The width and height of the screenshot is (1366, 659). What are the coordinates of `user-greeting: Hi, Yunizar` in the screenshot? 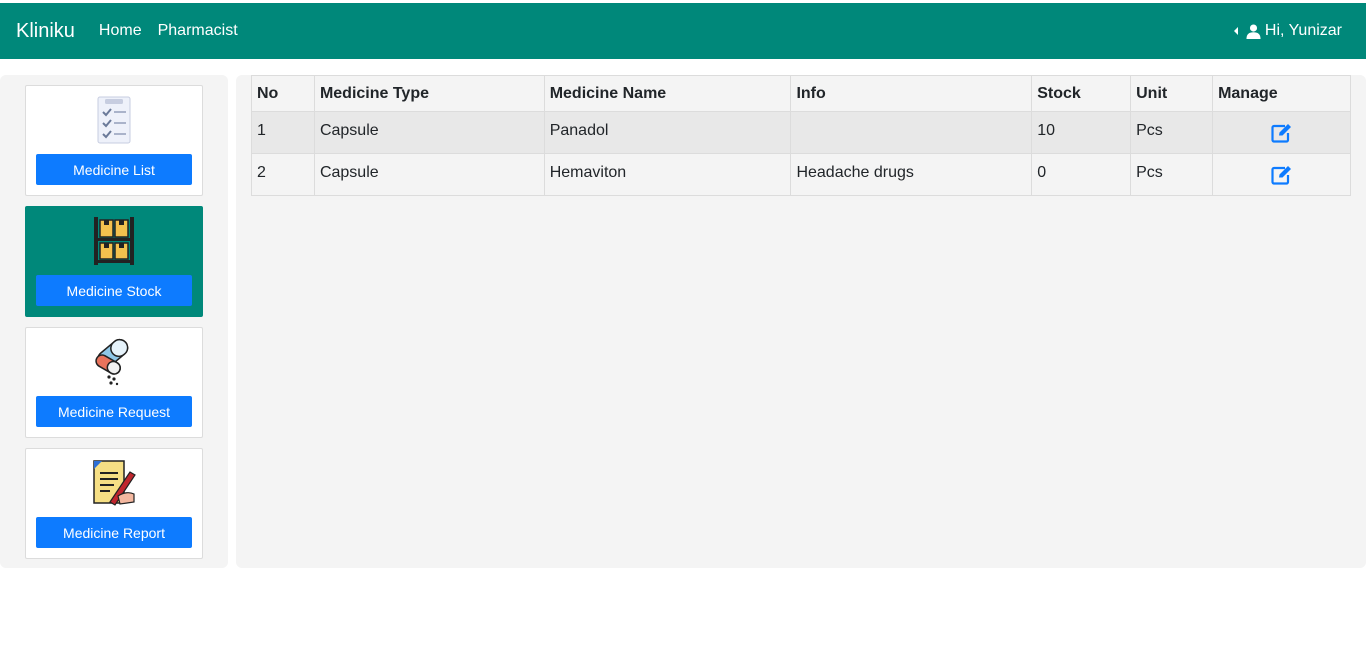 It's located at (1303, 30).